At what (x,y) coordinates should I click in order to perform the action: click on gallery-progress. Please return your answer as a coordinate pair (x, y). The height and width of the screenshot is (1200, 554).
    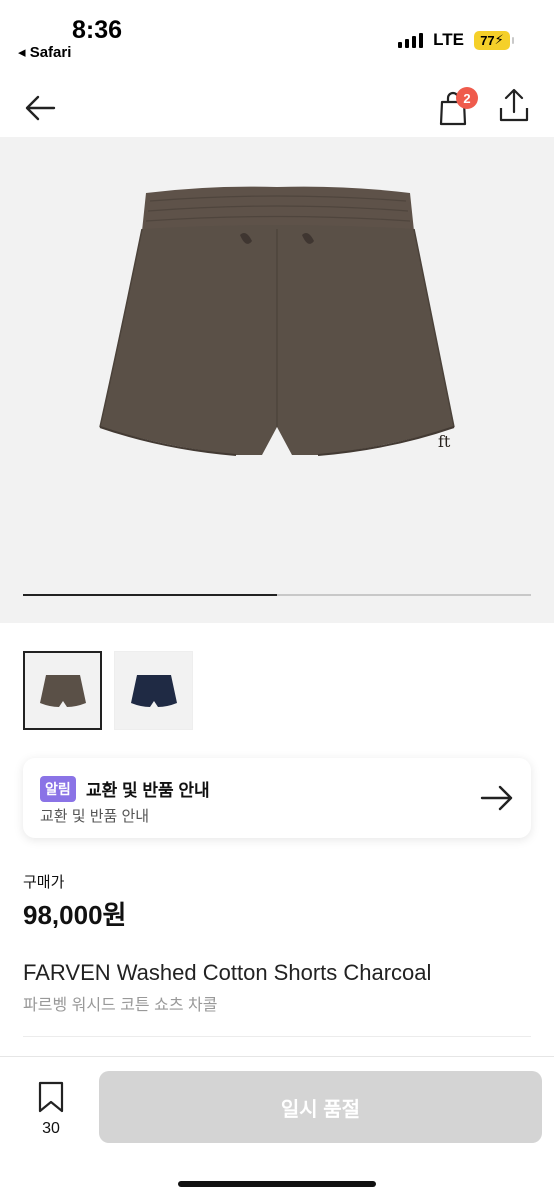
    Looking at the image, I should click on (277, 595).